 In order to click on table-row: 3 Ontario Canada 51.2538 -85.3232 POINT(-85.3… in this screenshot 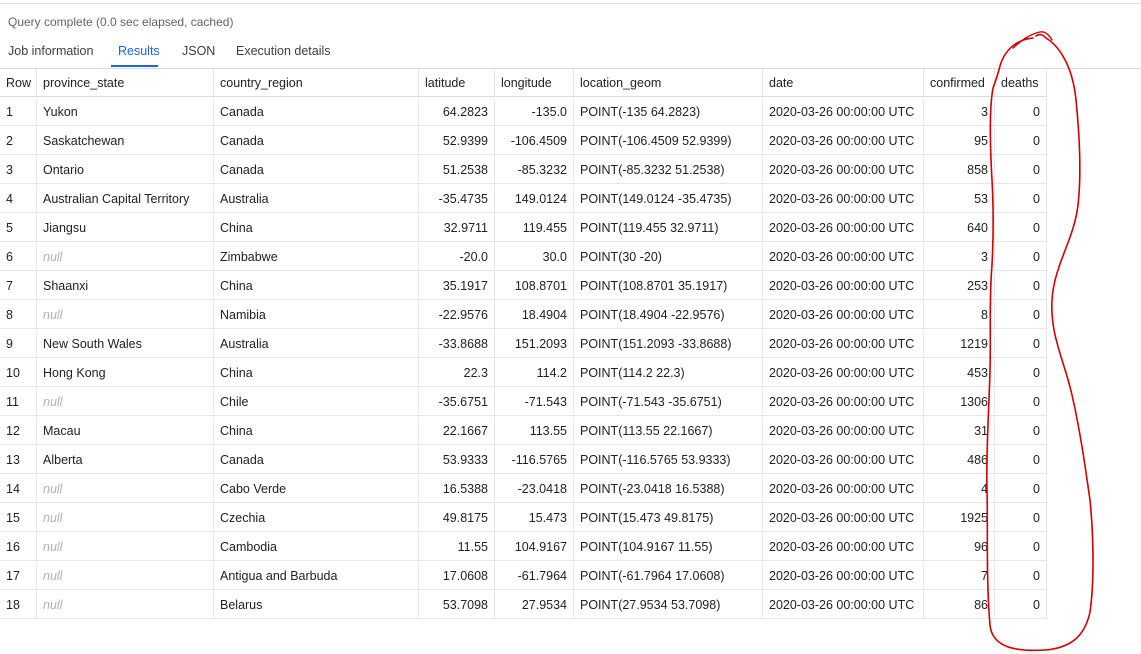, I will do `click(523, 170)`.